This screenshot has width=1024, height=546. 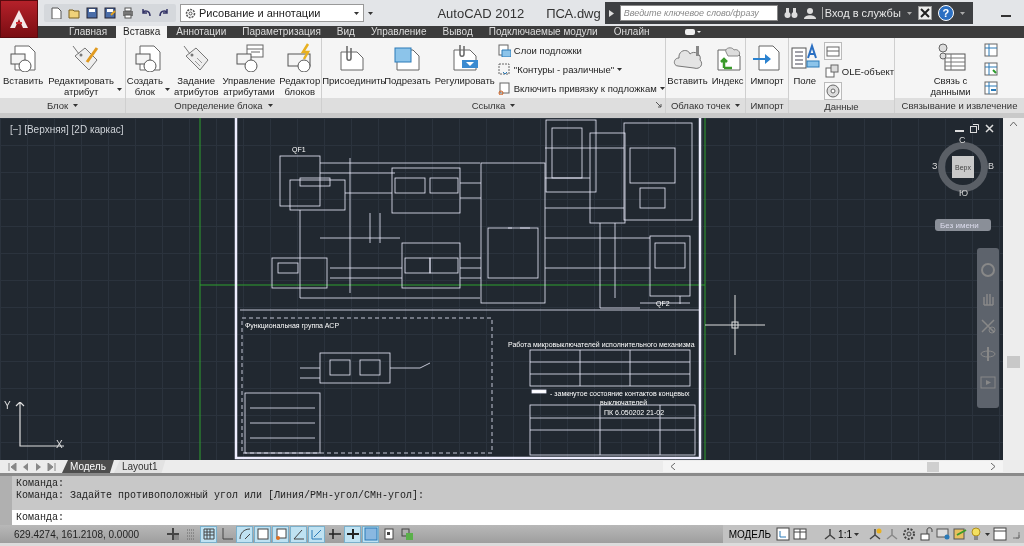 What do you see at coordinates (631, 32) in the screenshot?
I see `ribbon-tab: Онлайн` at bounding box center [631, 32].